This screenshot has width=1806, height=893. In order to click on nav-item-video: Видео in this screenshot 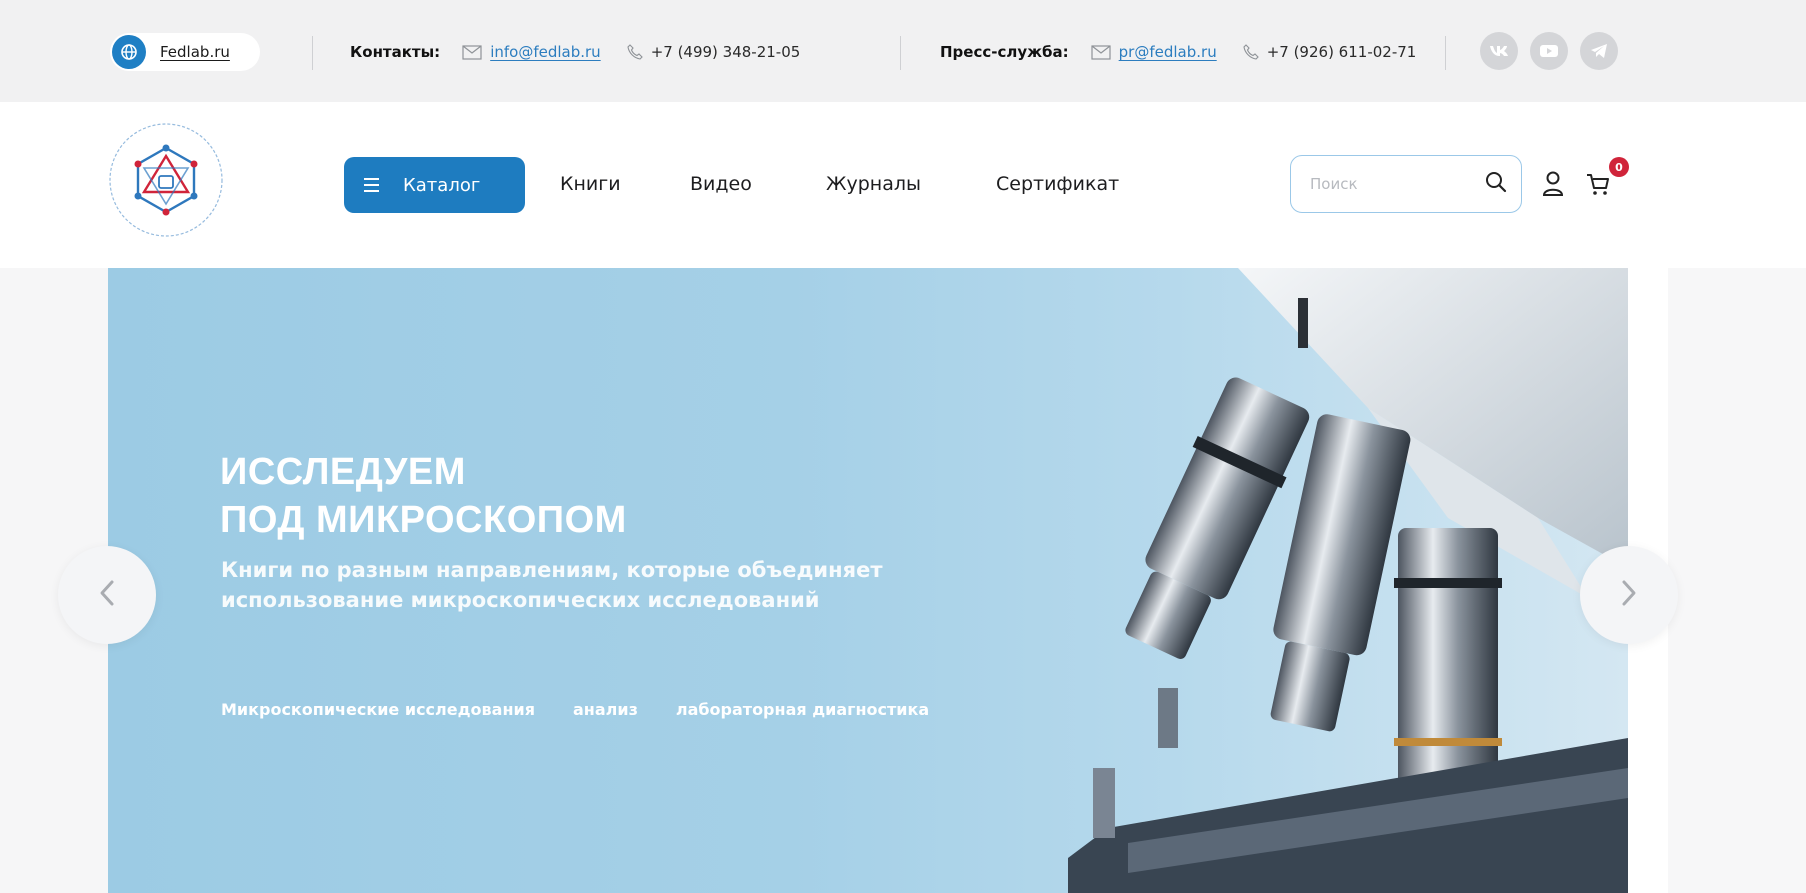, I will do `click(721, 184)`.